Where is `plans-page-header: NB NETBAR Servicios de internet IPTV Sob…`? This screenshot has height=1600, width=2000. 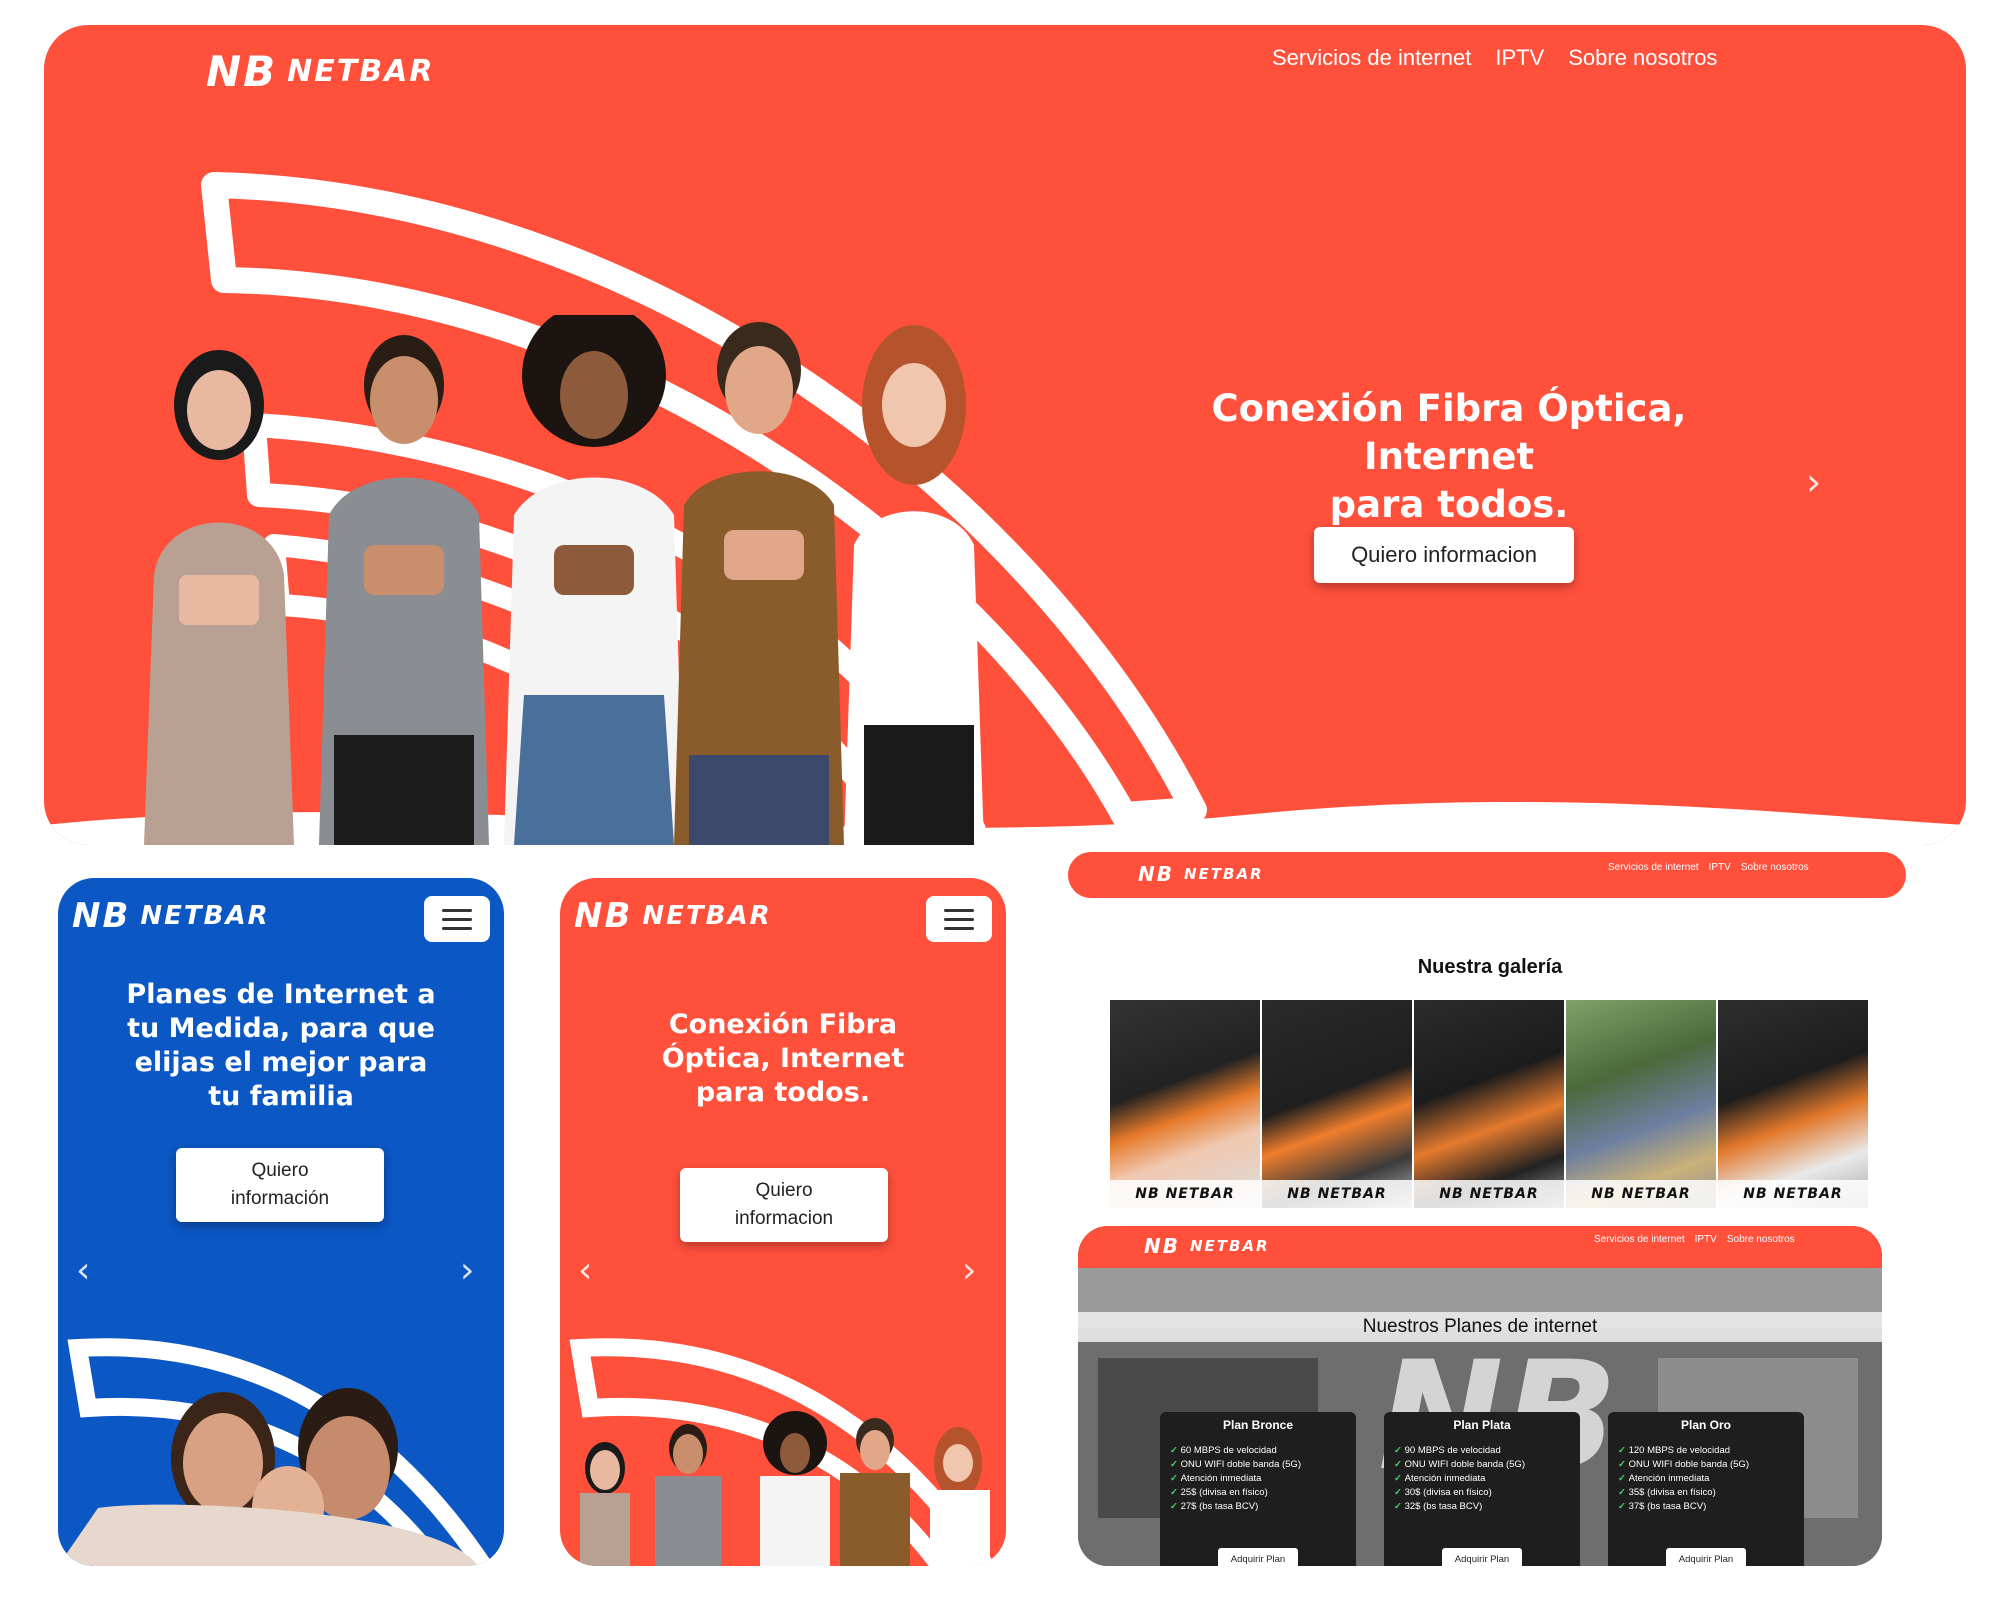
plans-page-header: NB NETBAR Servicios de internet IPTV Sob… is located at coordinates (1480, 1247).